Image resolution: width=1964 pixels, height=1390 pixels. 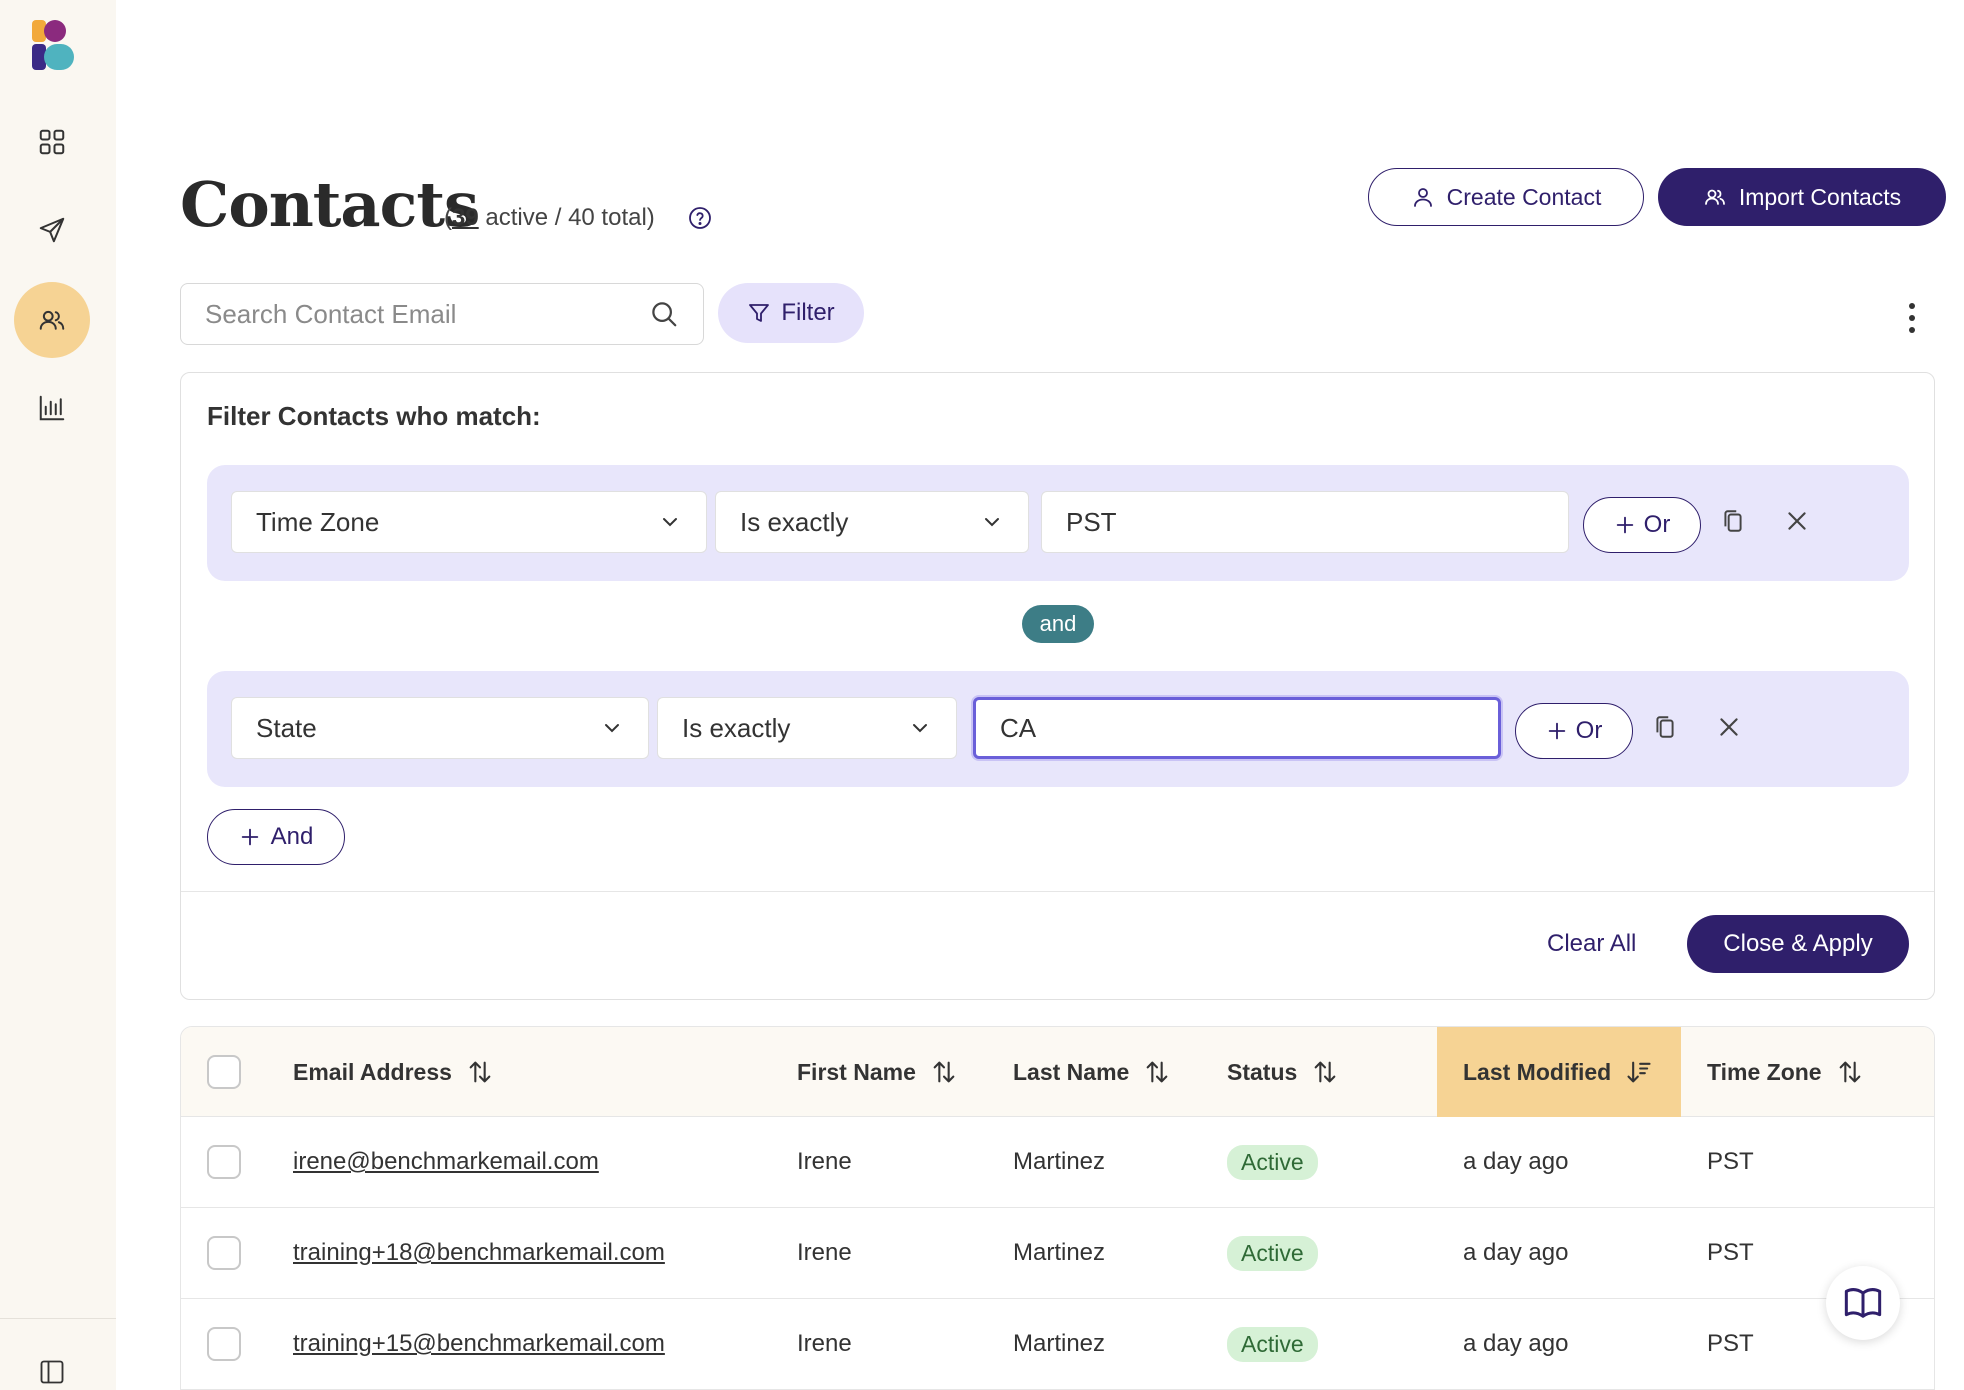 I want to click on help-circle-icon, so click(x=700, y=218).